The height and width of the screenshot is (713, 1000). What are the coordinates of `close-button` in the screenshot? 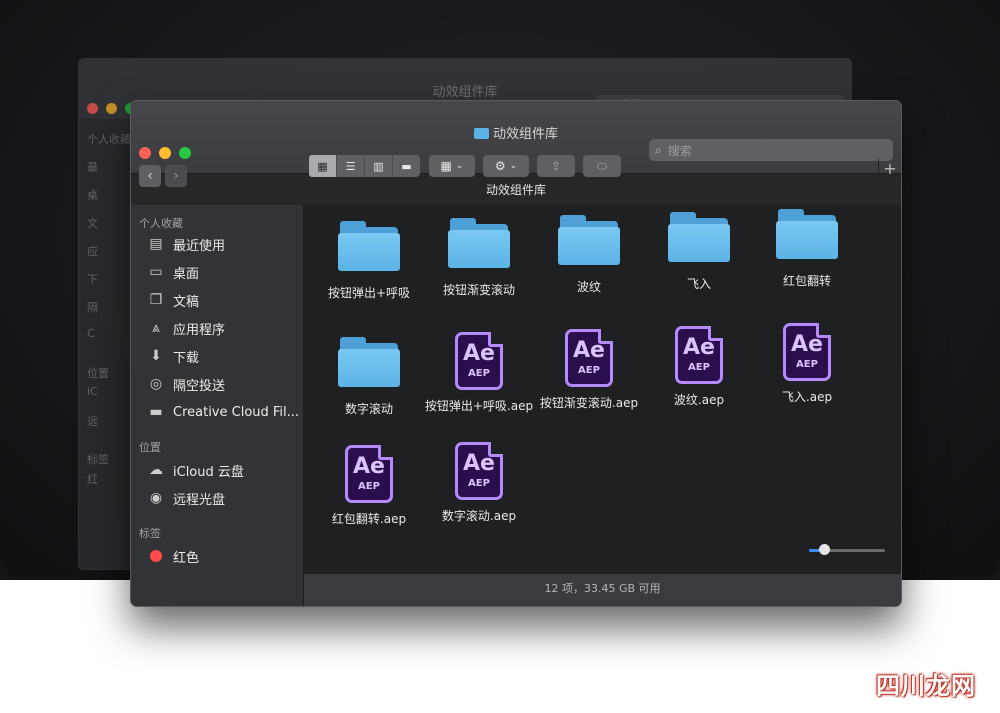 It's located at (145, 153).